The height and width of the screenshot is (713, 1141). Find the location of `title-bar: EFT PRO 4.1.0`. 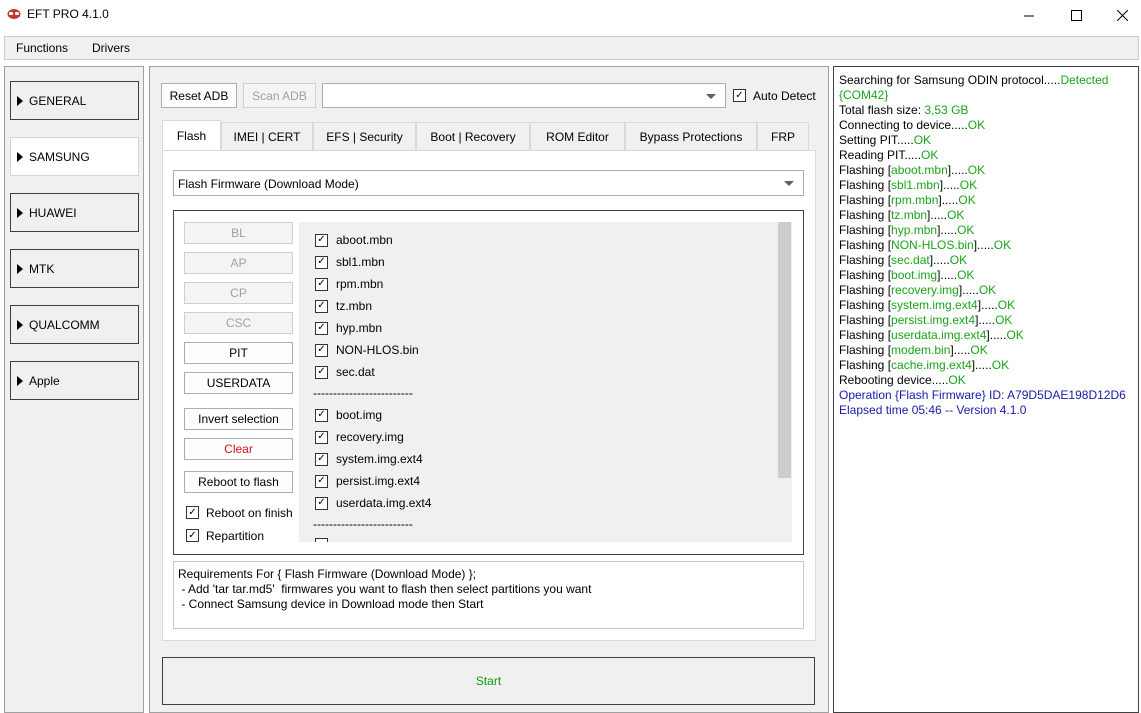

title-bar: EFT PRO 4.1.0 is located at coordinates (570, 15).